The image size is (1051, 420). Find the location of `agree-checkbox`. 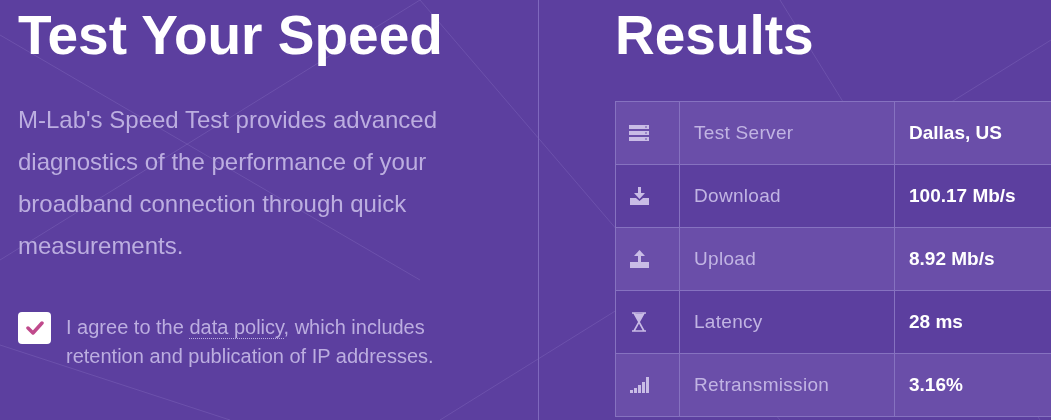

agree-checkbox is located at coordinates (34, 328).